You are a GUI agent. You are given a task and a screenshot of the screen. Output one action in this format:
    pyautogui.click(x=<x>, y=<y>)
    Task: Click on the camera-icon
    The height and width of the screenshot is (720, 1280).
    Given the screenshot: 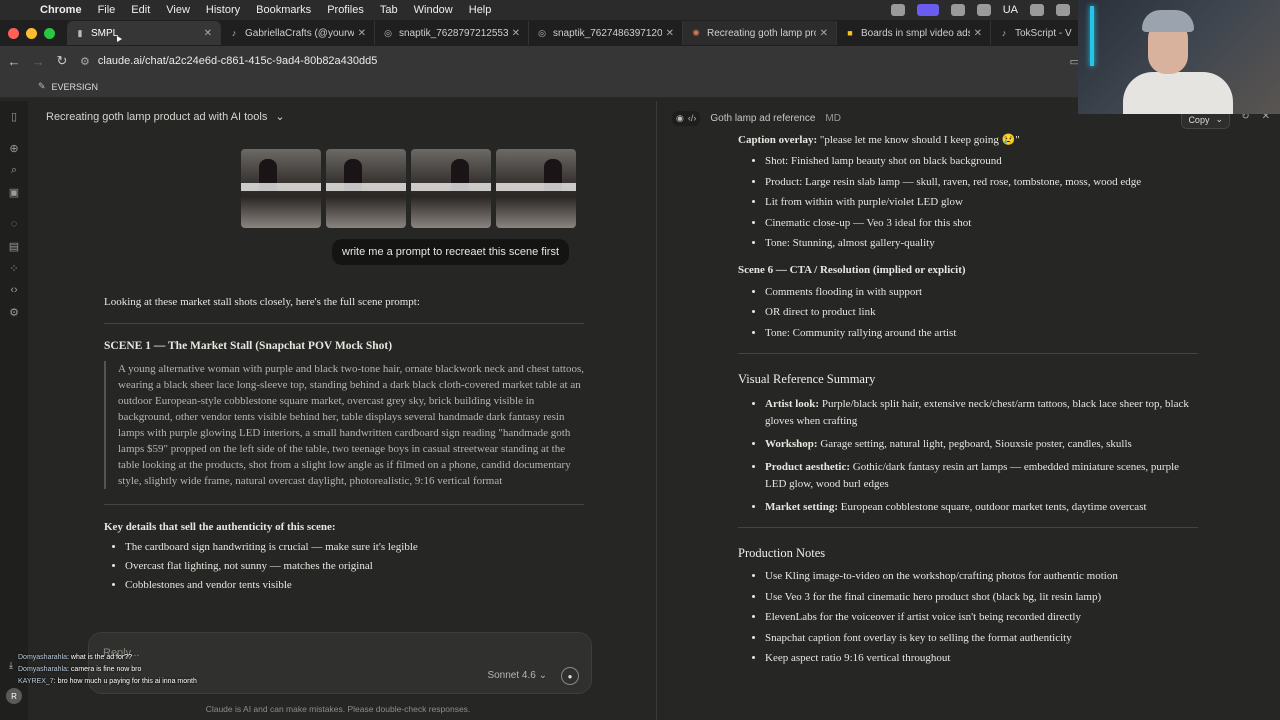 What is the action you would take?
    pyautogui.click(x=957, y=10)
    